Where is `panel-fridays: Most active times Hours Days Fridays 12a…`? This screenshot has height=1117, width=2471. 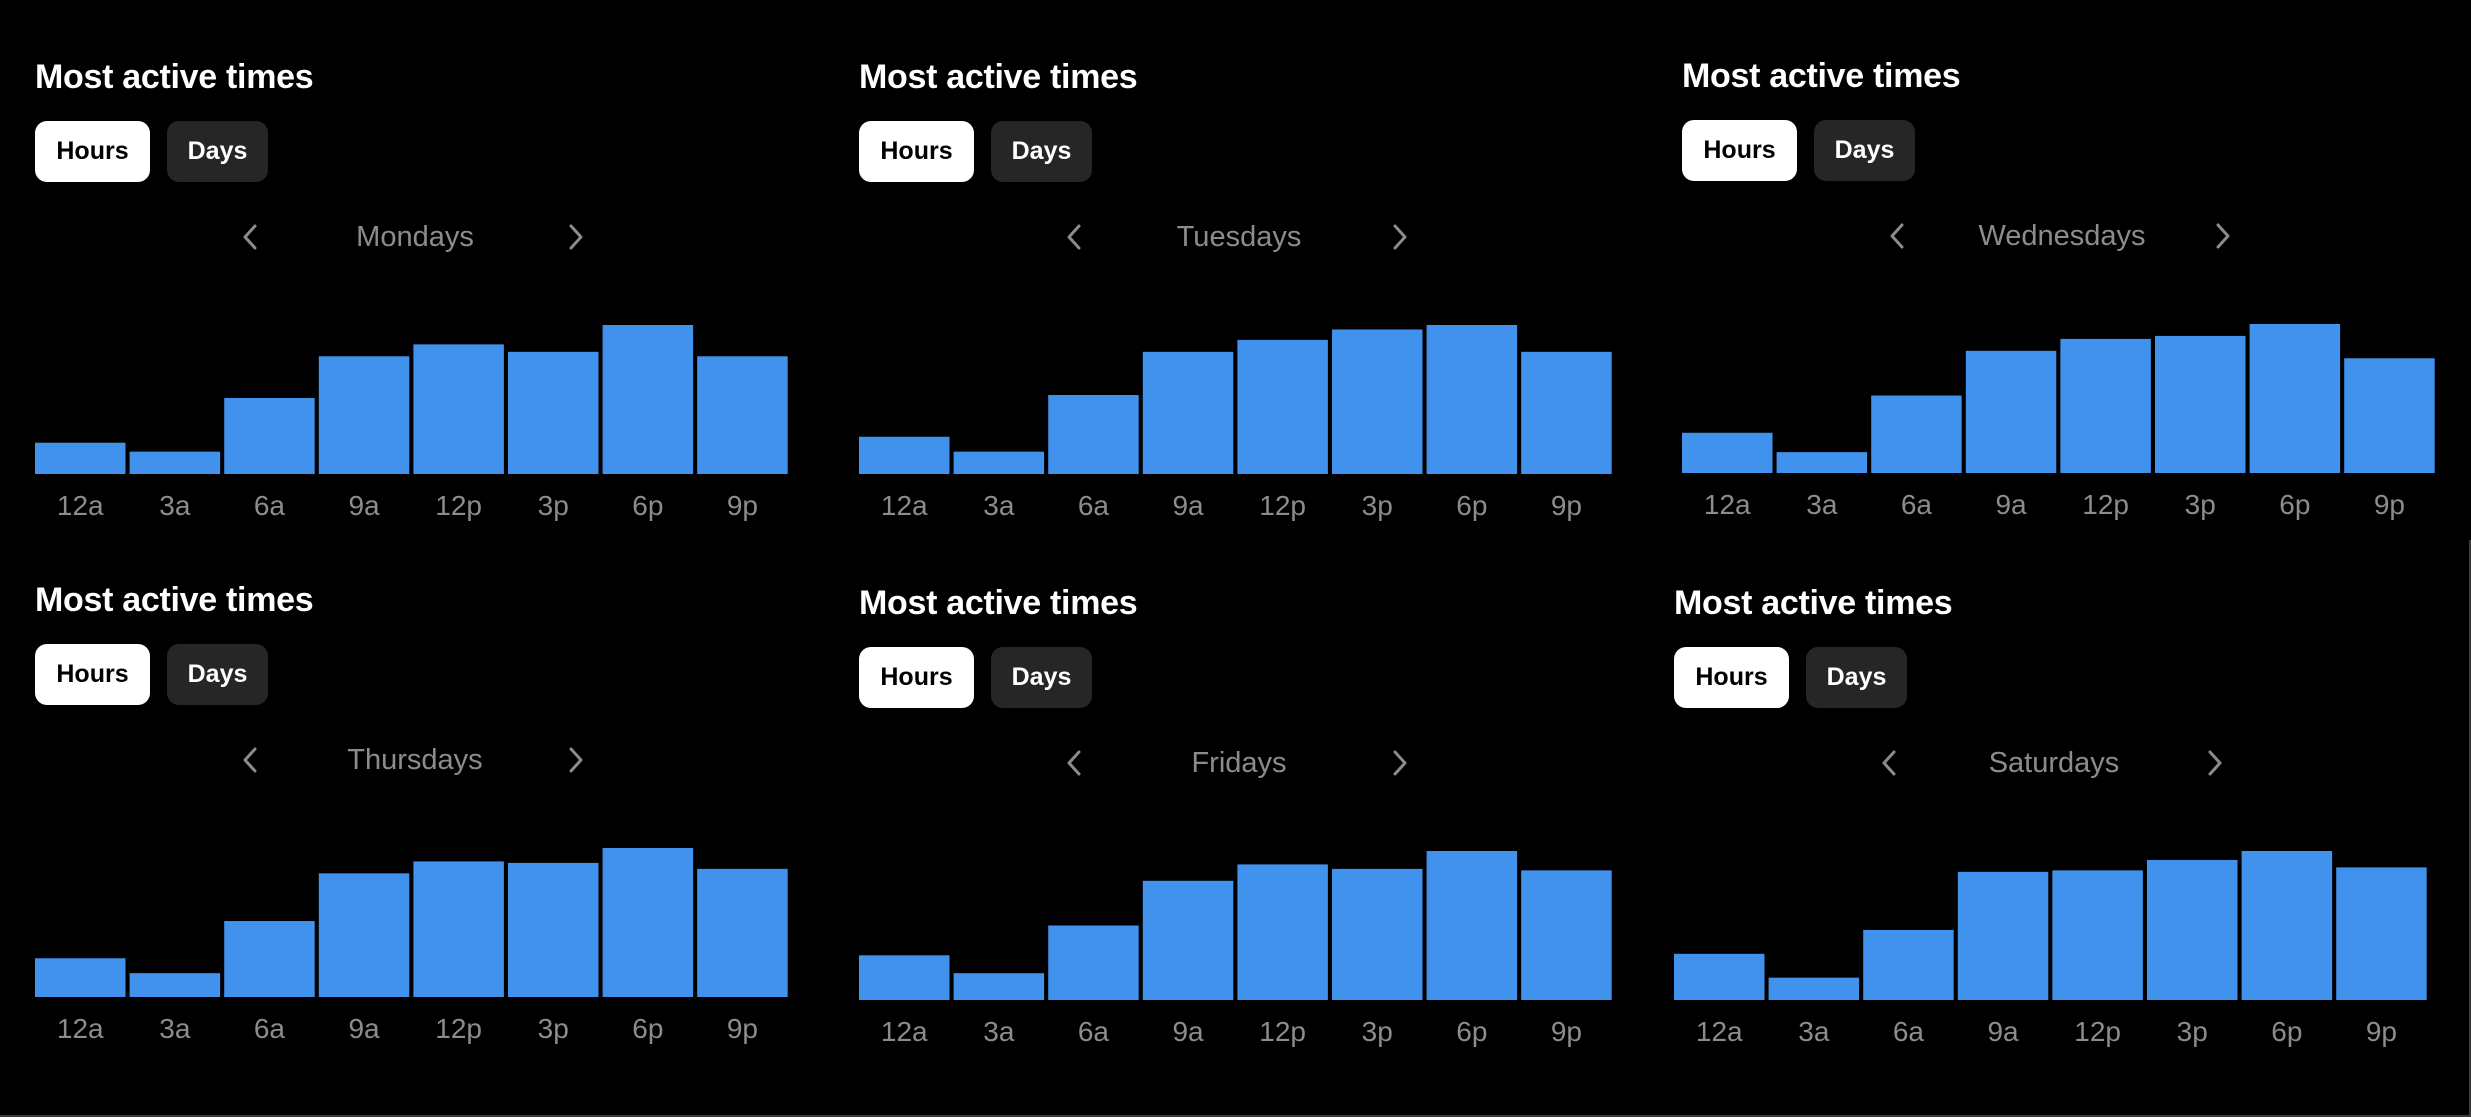
panel-fridays: Most active times Hours Days Fridays 12a… is located at coordinates (1239, 833).